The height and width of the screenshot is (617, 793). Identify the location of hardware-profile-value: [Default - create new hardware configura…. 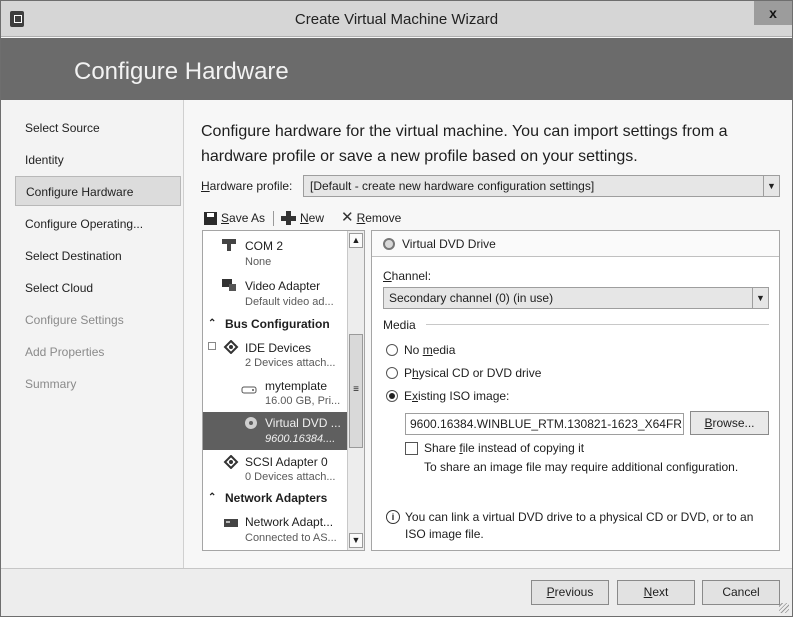
(452, 186).